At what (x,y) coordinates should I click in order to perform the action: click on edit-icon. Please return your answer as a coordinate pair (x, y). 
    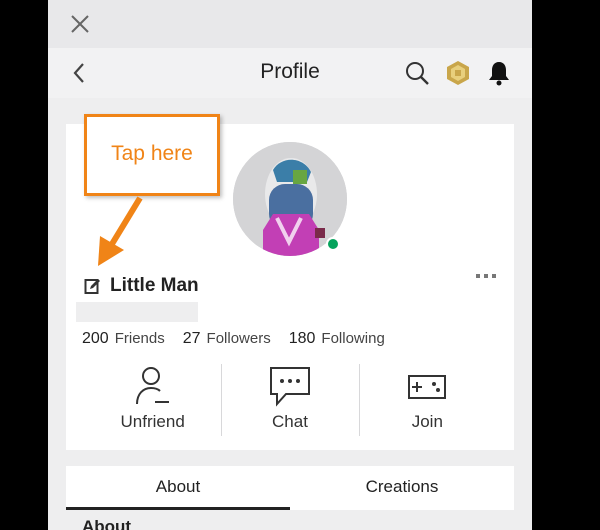
    Looking at the image, I should click on (93, 286).